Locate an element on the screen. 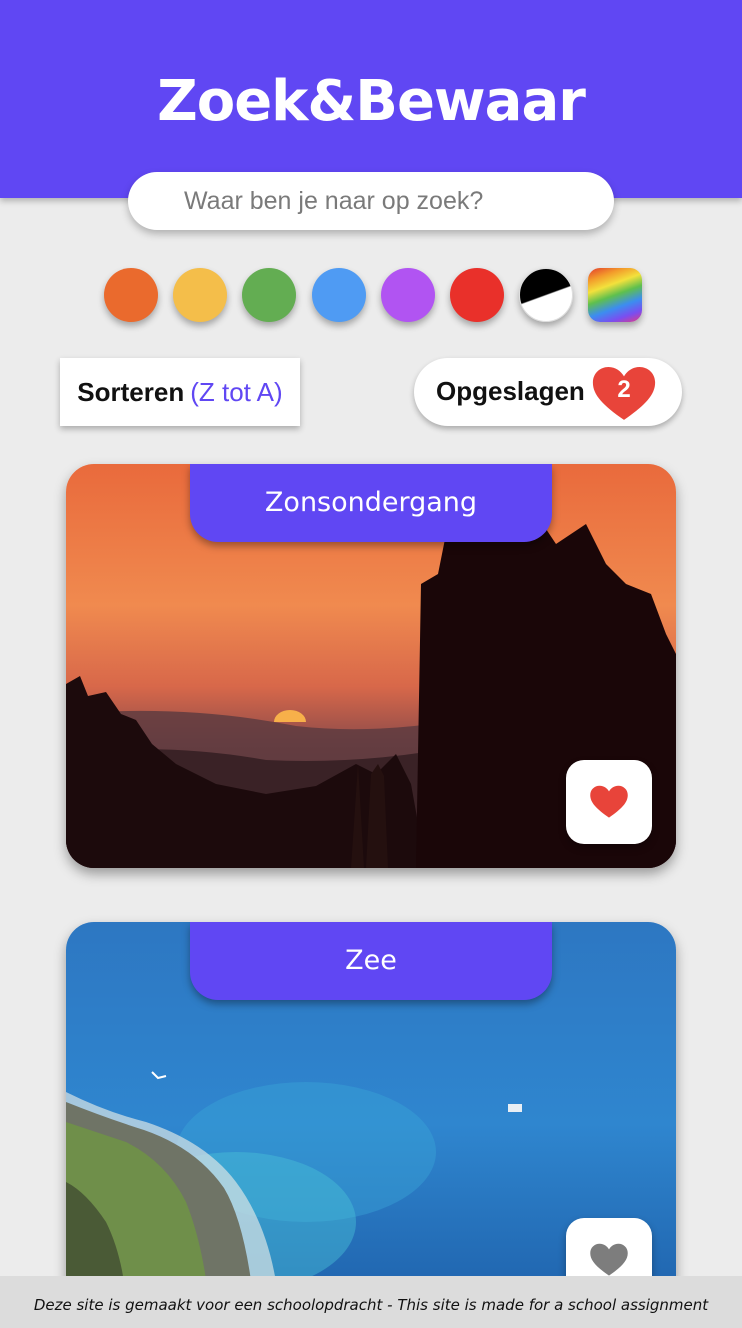 This screenshot has height=1328, width=742. saved-label: Opgeslagen is located at coordinates (510, 391).